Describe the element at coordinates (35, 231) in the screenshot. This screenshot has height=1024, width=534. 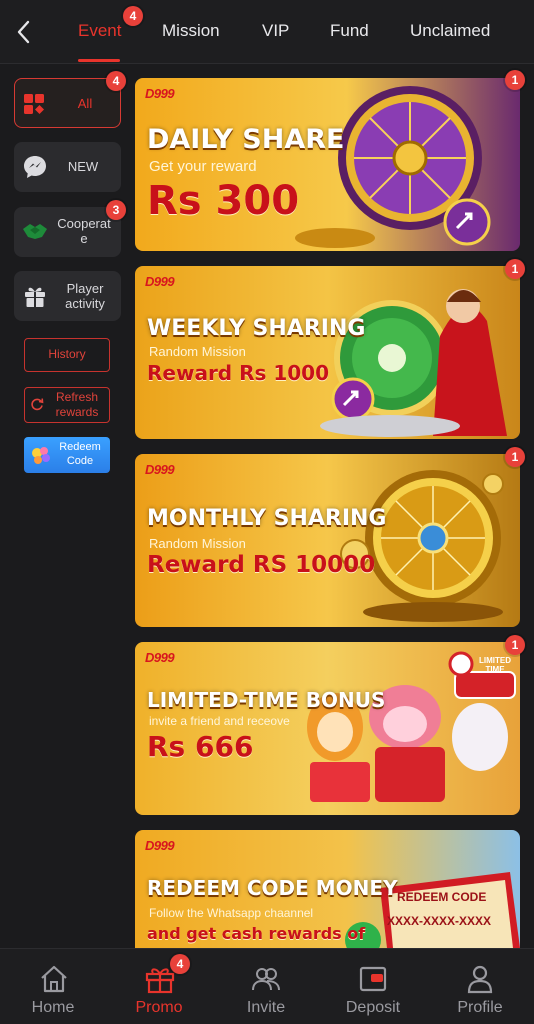
I see `handshake-icon` at that location.